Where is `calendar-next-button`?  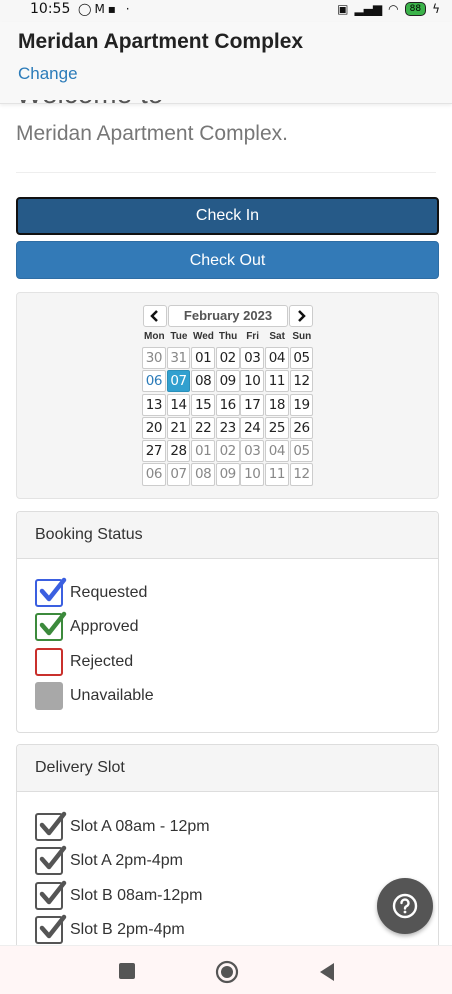
calendar-next-button is located at coordinates (301, 316).